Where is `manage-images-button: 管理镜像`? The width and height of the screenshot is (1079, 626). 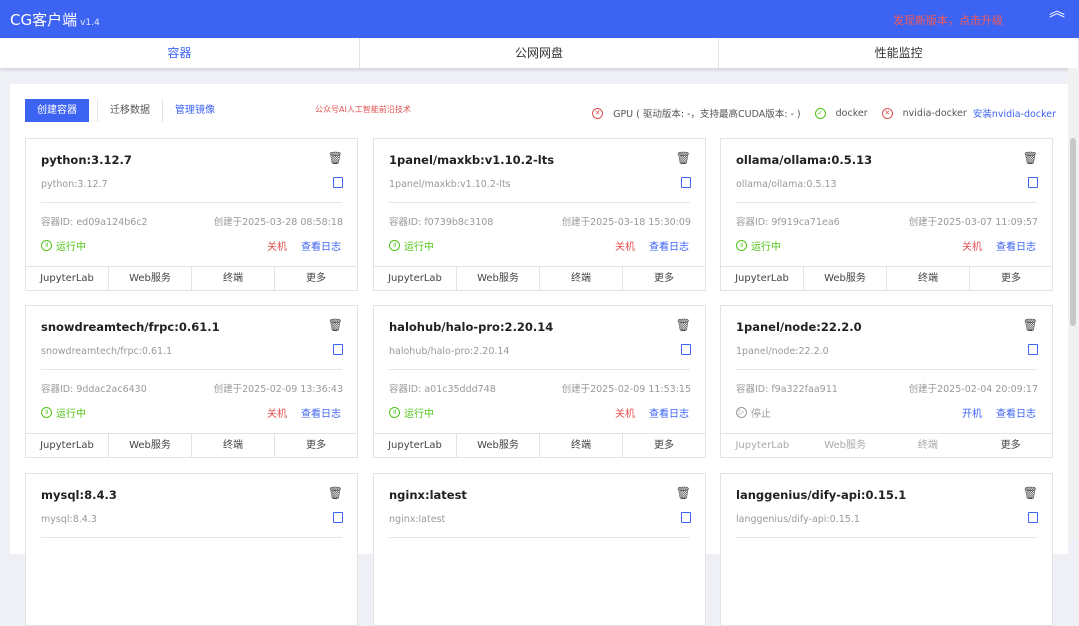
manage-images-button: 管理镜像 is located at coordinates (194, 110).